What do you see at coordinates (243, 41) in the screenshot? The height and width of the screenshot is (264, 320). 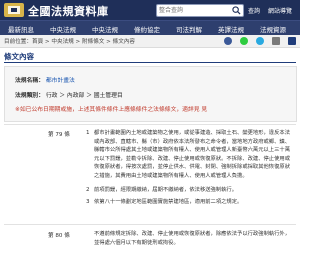 I see `line-icon` at bounding box center [243, 41].